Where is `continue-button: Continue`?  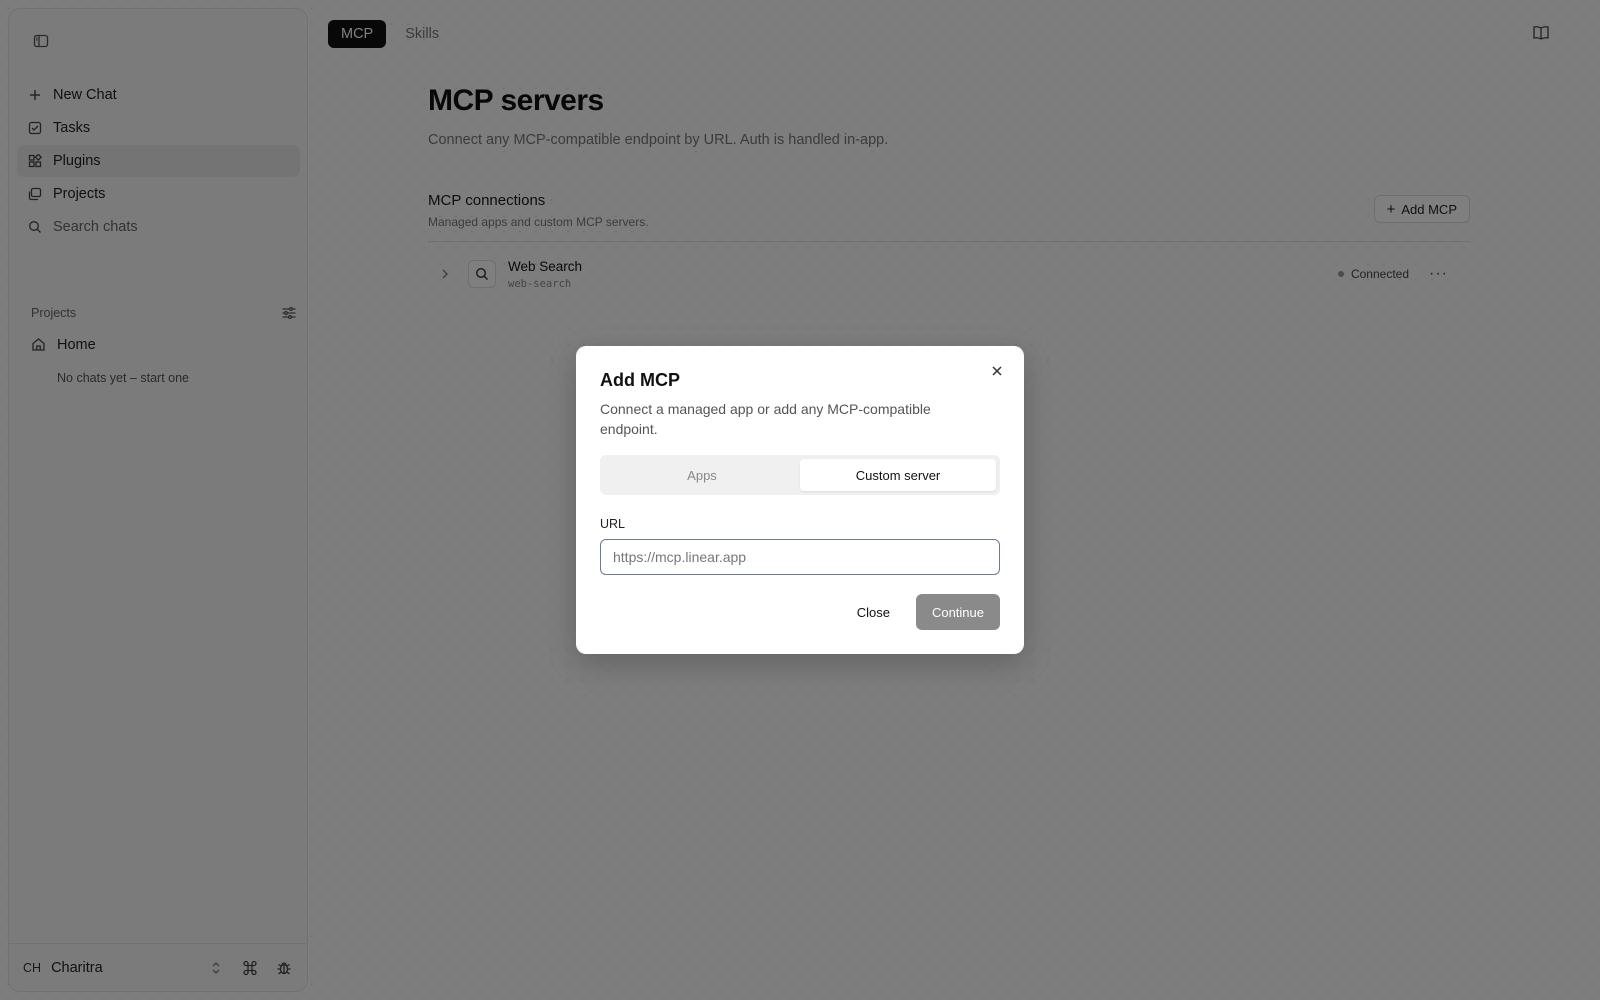 continue-button: Continue is located at coordinates (957, 612).